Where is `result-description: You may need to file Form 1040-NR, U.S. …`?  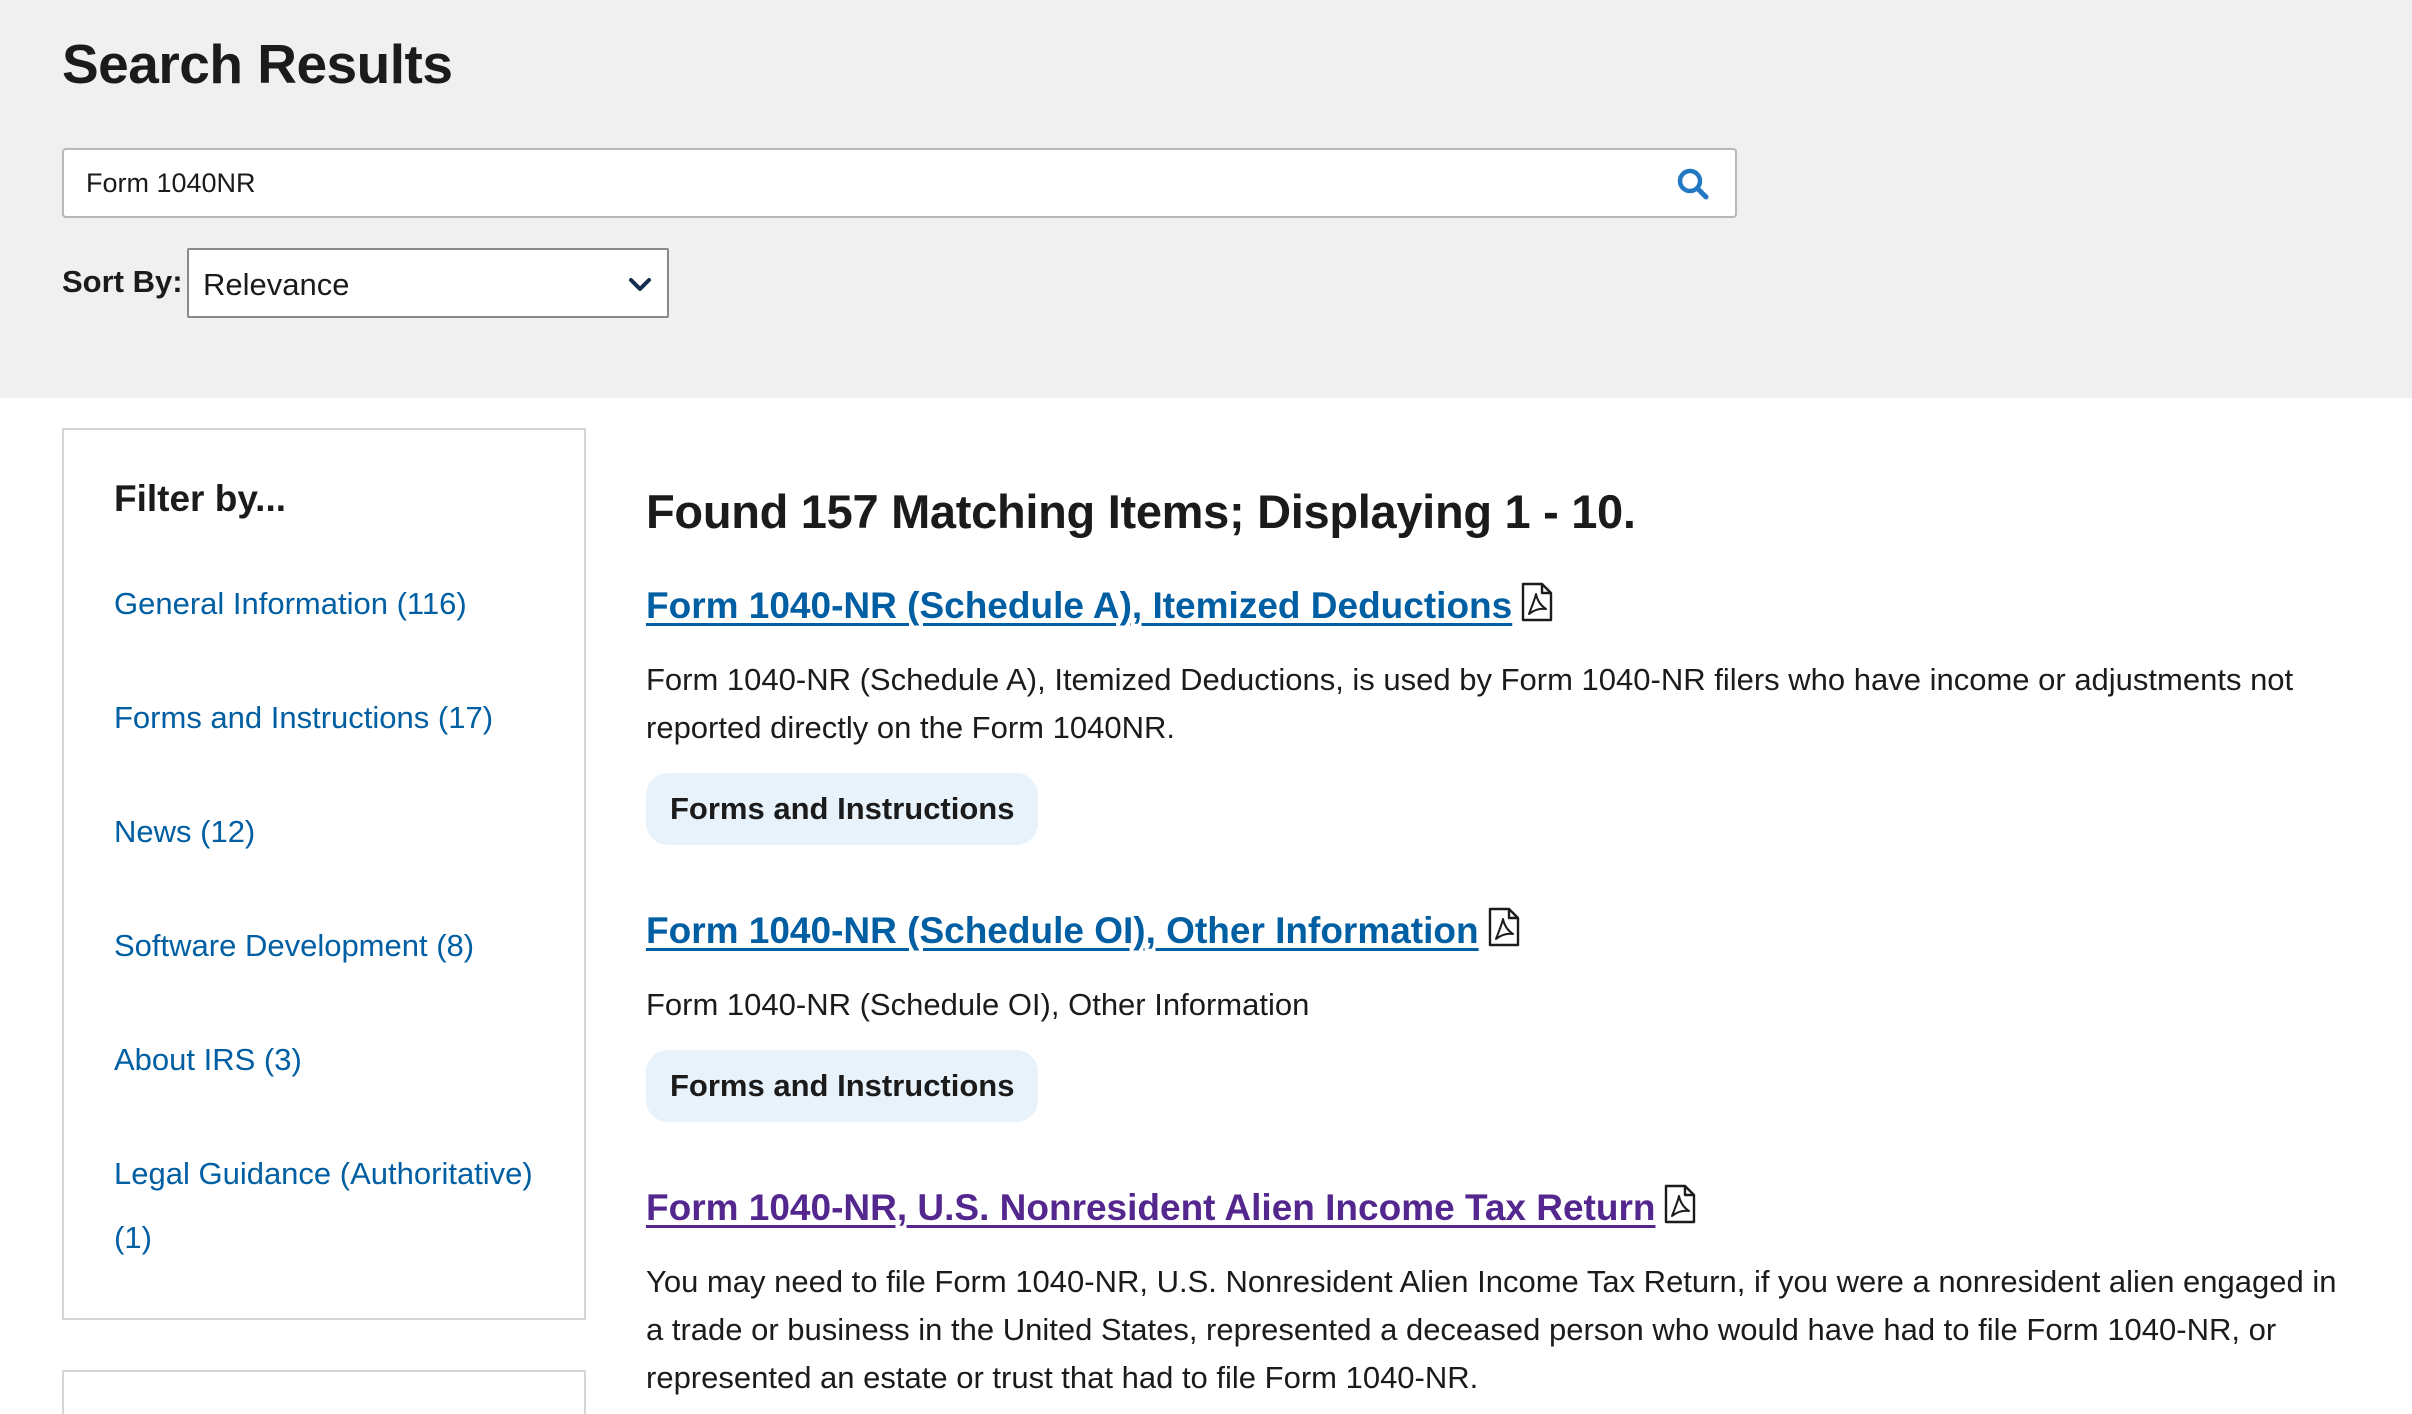
result-description: You may need to file Form 1040-NR, U.S. … is located at coordinates (1491, 1329).